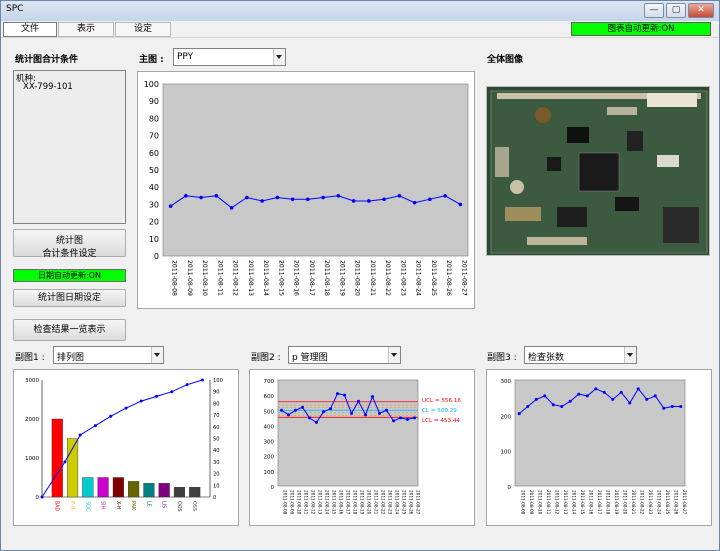 Image resolution: width=720 pixels, height=551 pixels. What do you see at coordinates (69, 330) in the screenshot?
I see `result-list-button: 检查结果一览表示` at bounding box center [69, 330].